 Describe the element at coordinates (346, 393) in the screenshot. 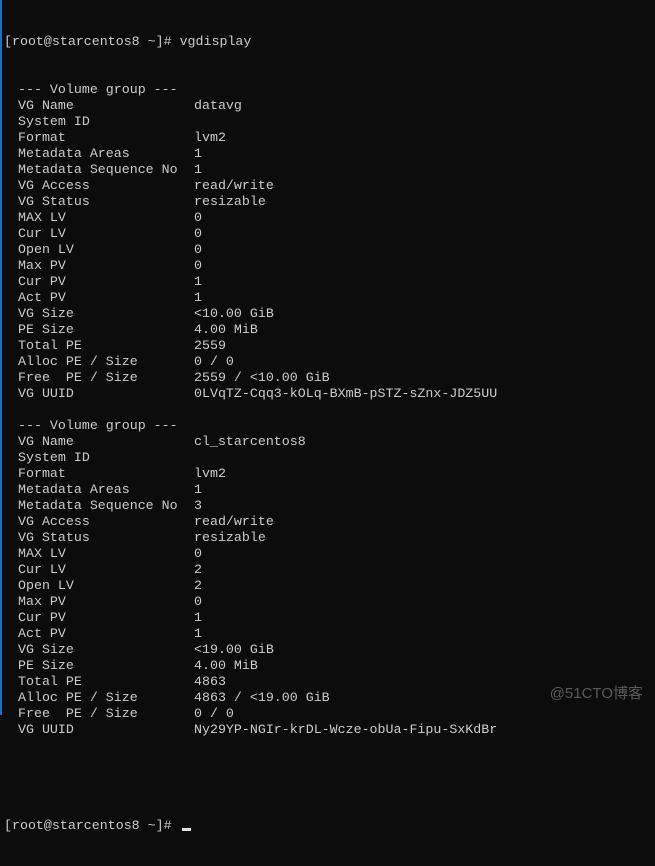

I see `field-value: 0LVqTZ-Cqq3-kOLq-BXmB-pSTZ-sZnx-JDZ5UU` at that location.